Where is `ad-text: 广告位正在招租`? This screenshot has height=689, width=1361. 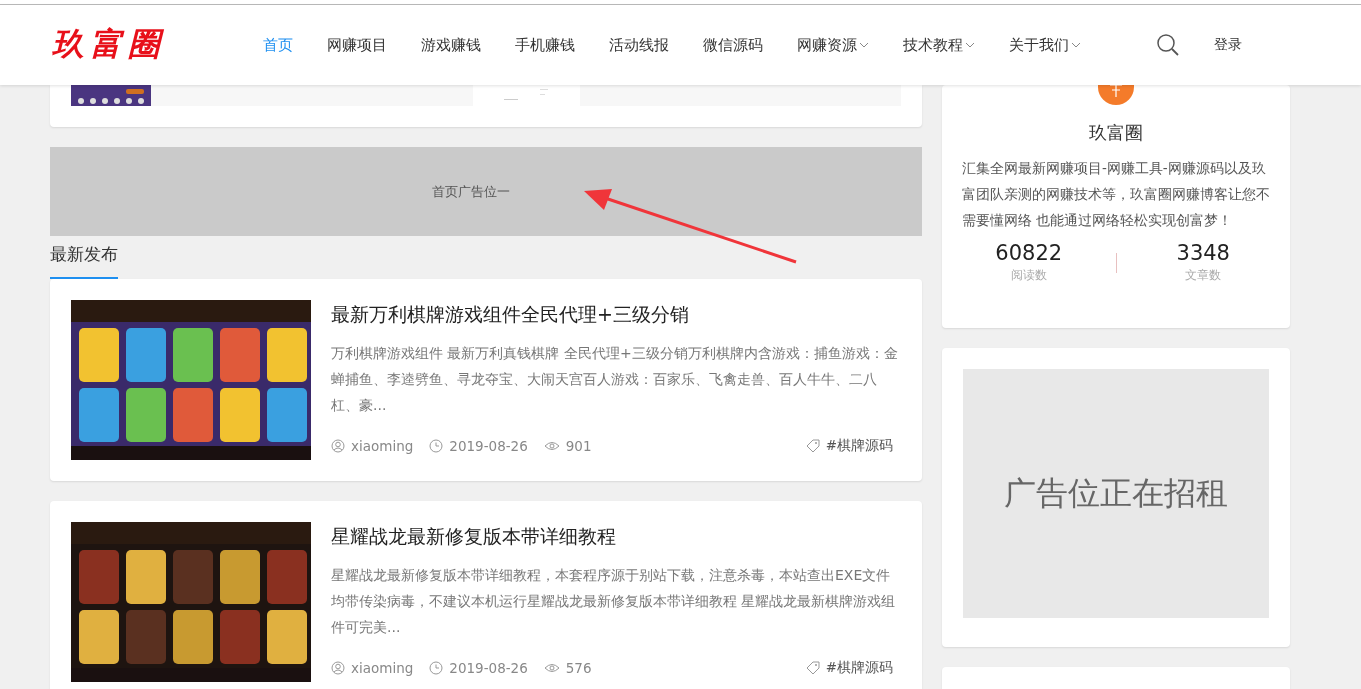
ad-text: 广告位正在招租 is located at coordinates (1116, 493).